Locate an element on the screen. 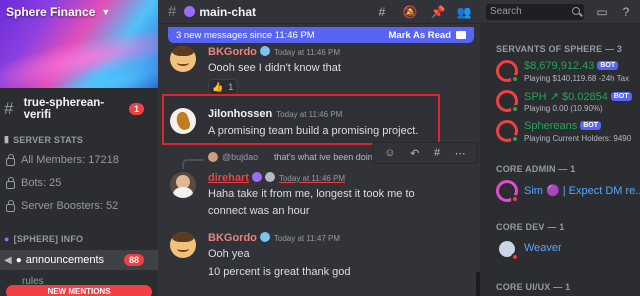 This screenshot has width=640, height=296. search-placeholder: Search is located at coordinates (506, 11).